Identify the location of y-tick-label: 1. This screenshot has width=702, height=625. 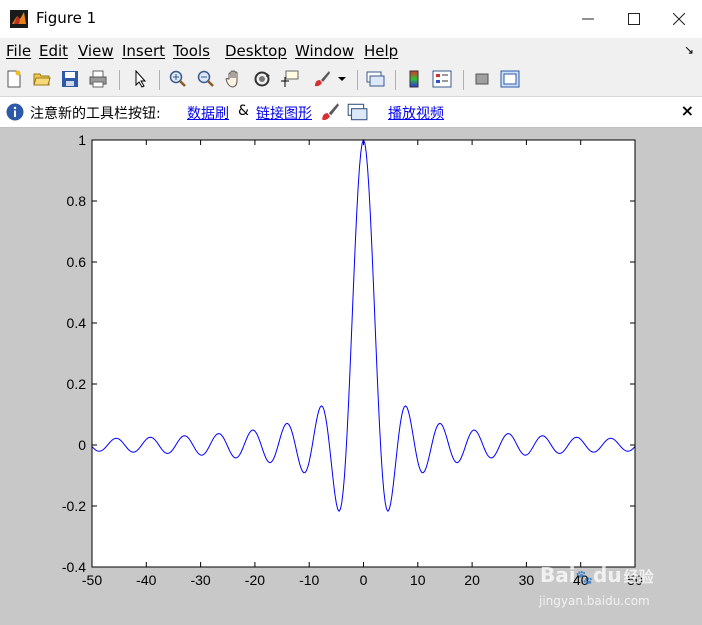
(82, 140).